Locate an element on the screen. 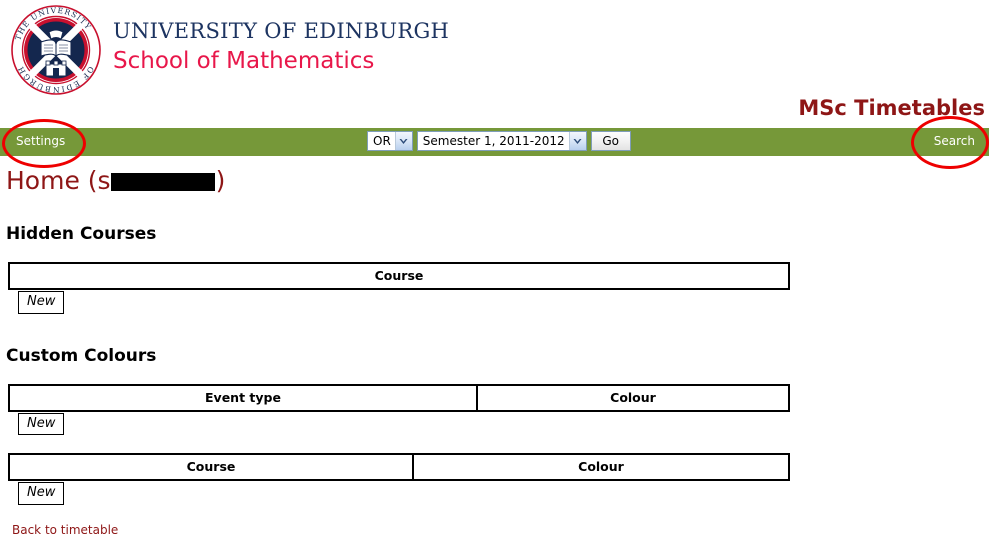 The image size is (989, 538). course-colour-block: Course Colour New is located at coordinates (494, 479).